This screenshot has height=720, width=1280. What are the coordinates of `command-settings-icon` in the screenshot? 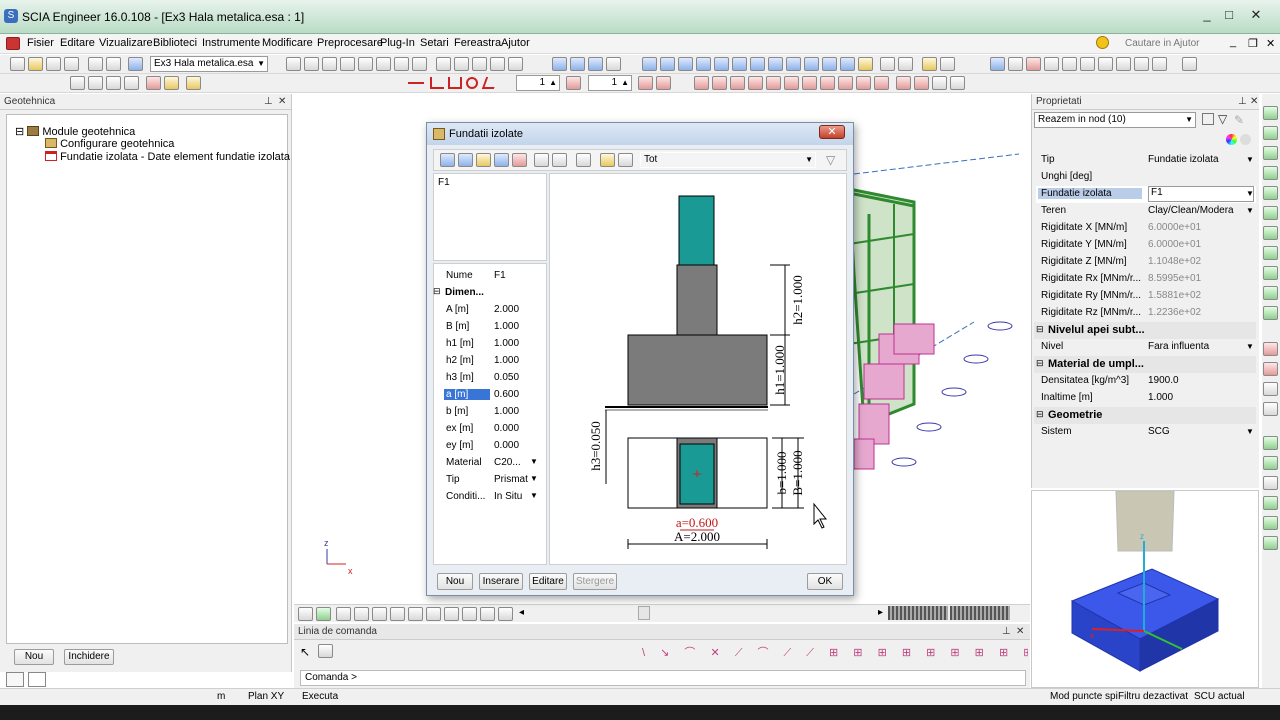 It's located at (325, 651).